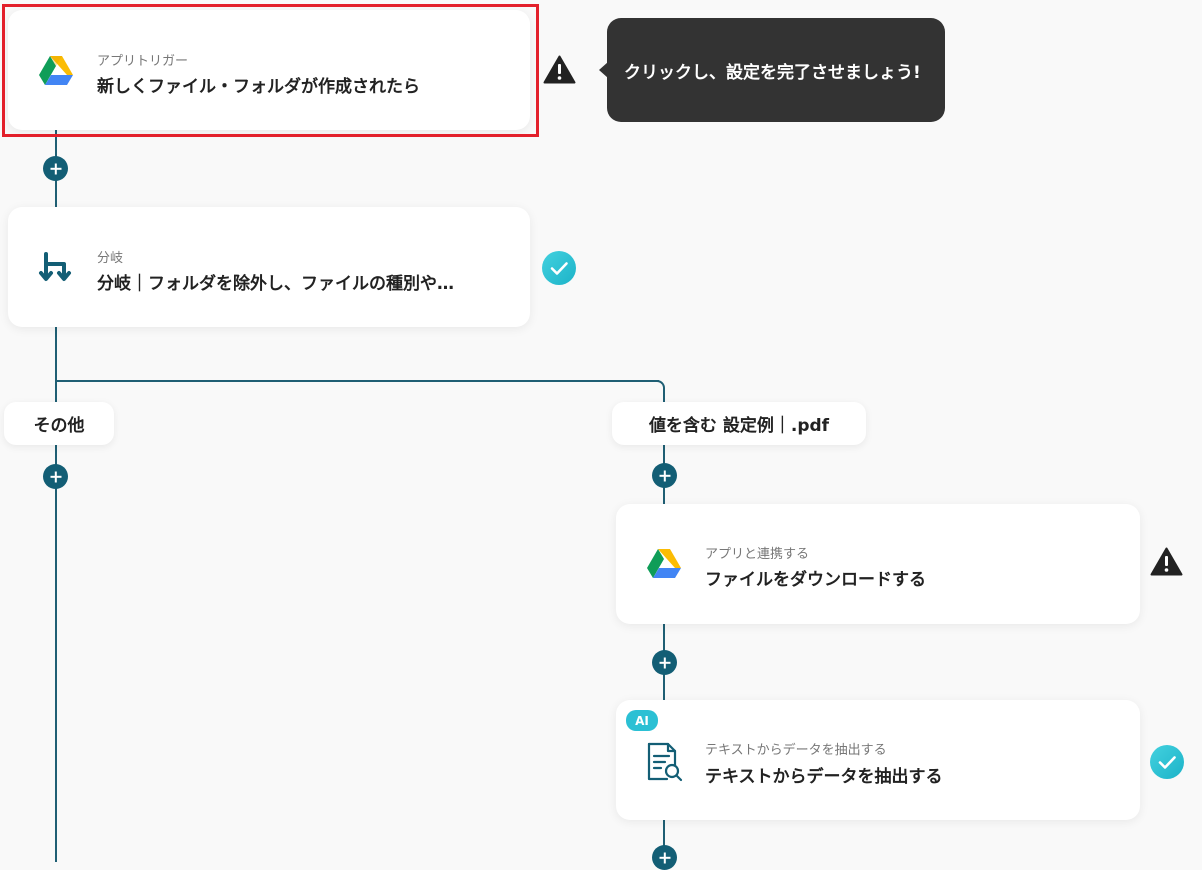 This screenshot has width=1202, height=870. What do you see at coordinates (796, 750) in the screenshot?
I see `step-type-label: テキストからデータを抽出する` at bounding box center [796, 750].